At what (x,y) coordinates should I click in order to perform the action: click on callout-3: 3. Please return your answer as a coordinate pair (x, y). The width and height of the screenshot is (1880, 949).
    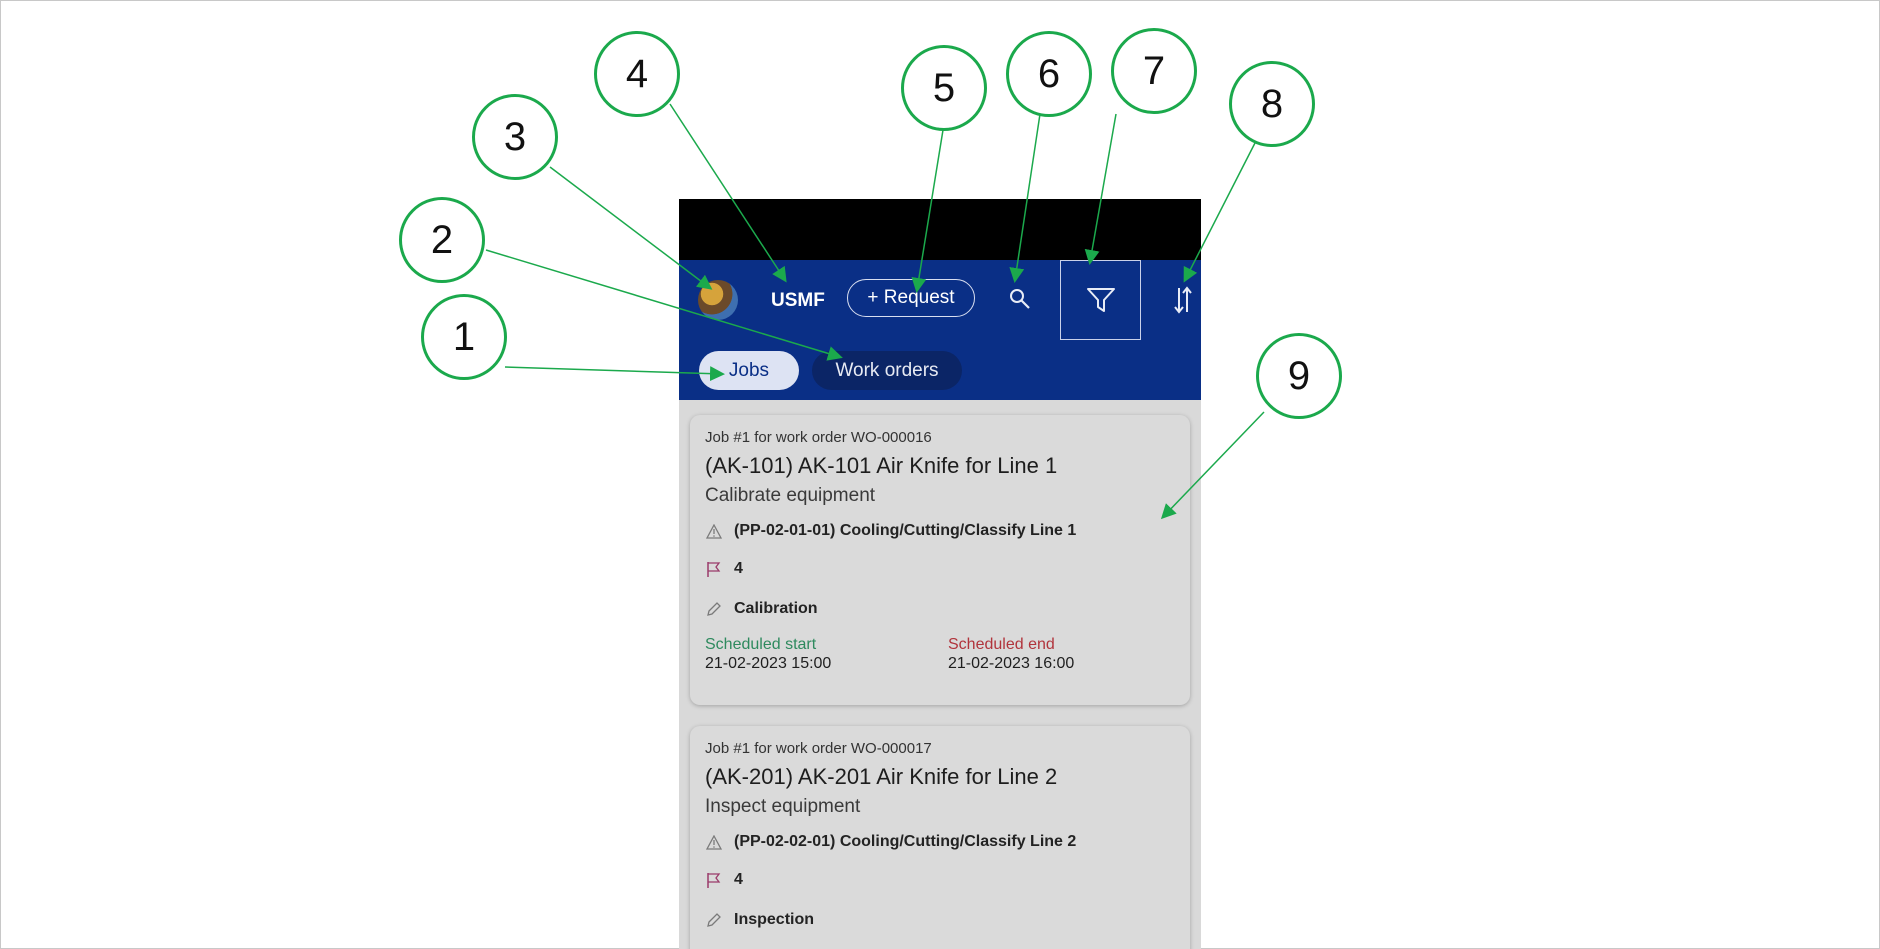
    Looking at the image, I should click on (515, 137).